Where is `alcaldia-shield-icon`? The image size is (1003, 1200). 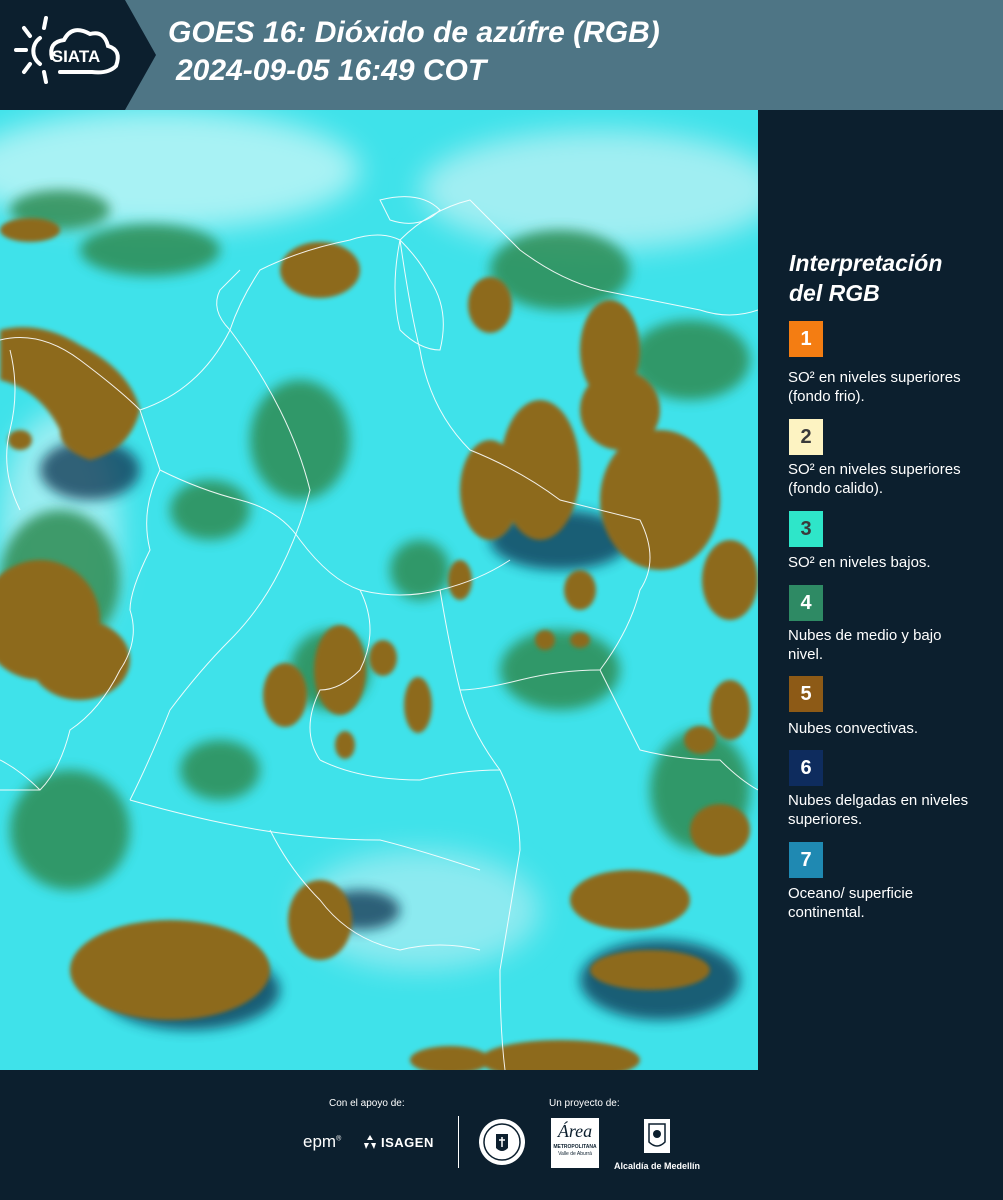 alcaldia-shield-icon is located at coordinates (657, 1136).